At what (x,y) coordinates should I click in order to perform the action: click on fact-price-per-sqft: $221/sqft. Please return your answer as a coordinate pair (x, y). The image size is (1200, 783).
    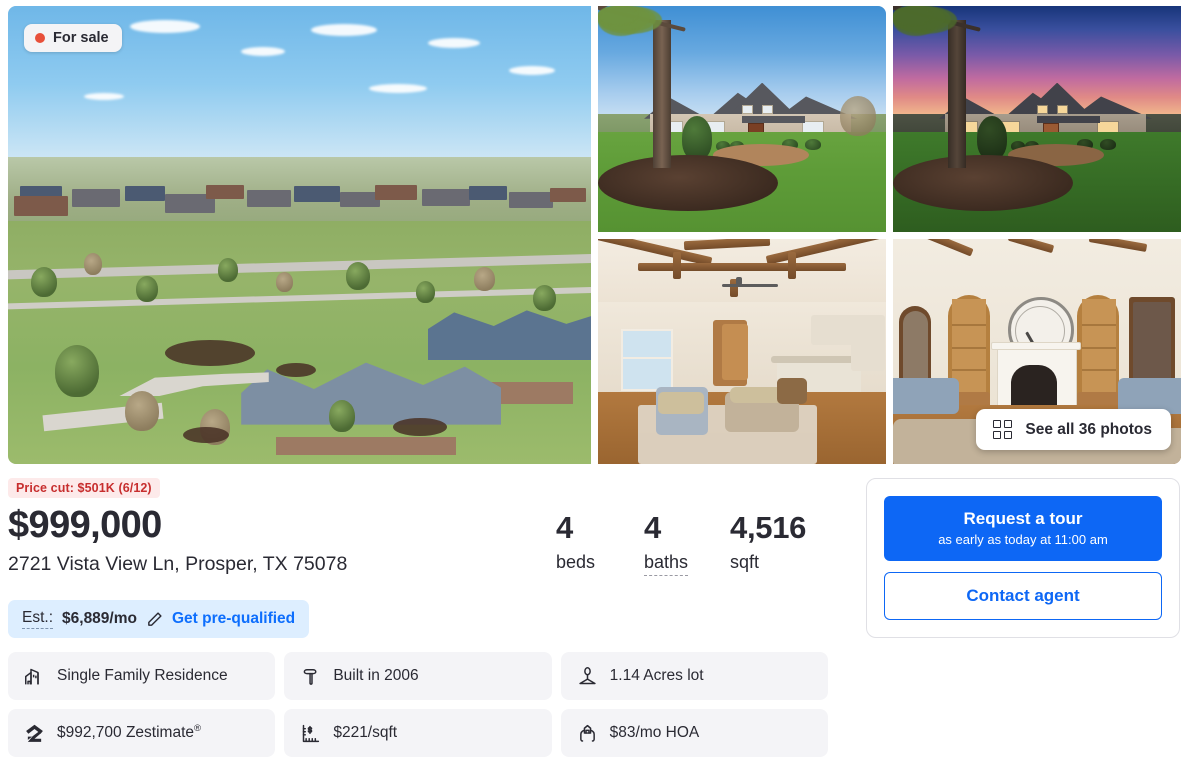
    Looking at the image, I should click on (418, 733).